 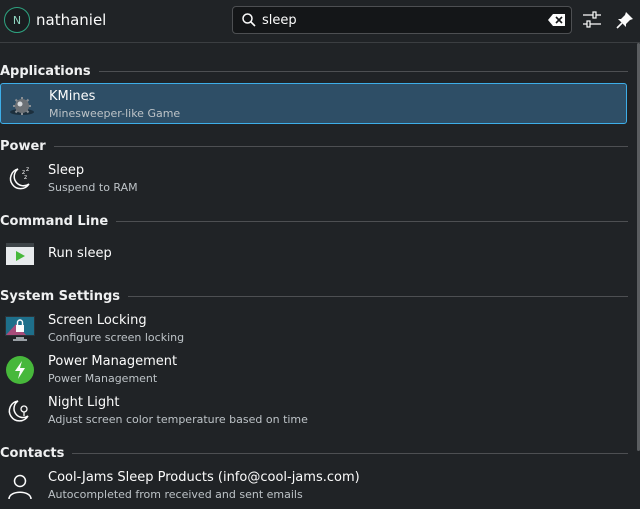 I want to click on power-management-icon, so click(x=20, y=370).